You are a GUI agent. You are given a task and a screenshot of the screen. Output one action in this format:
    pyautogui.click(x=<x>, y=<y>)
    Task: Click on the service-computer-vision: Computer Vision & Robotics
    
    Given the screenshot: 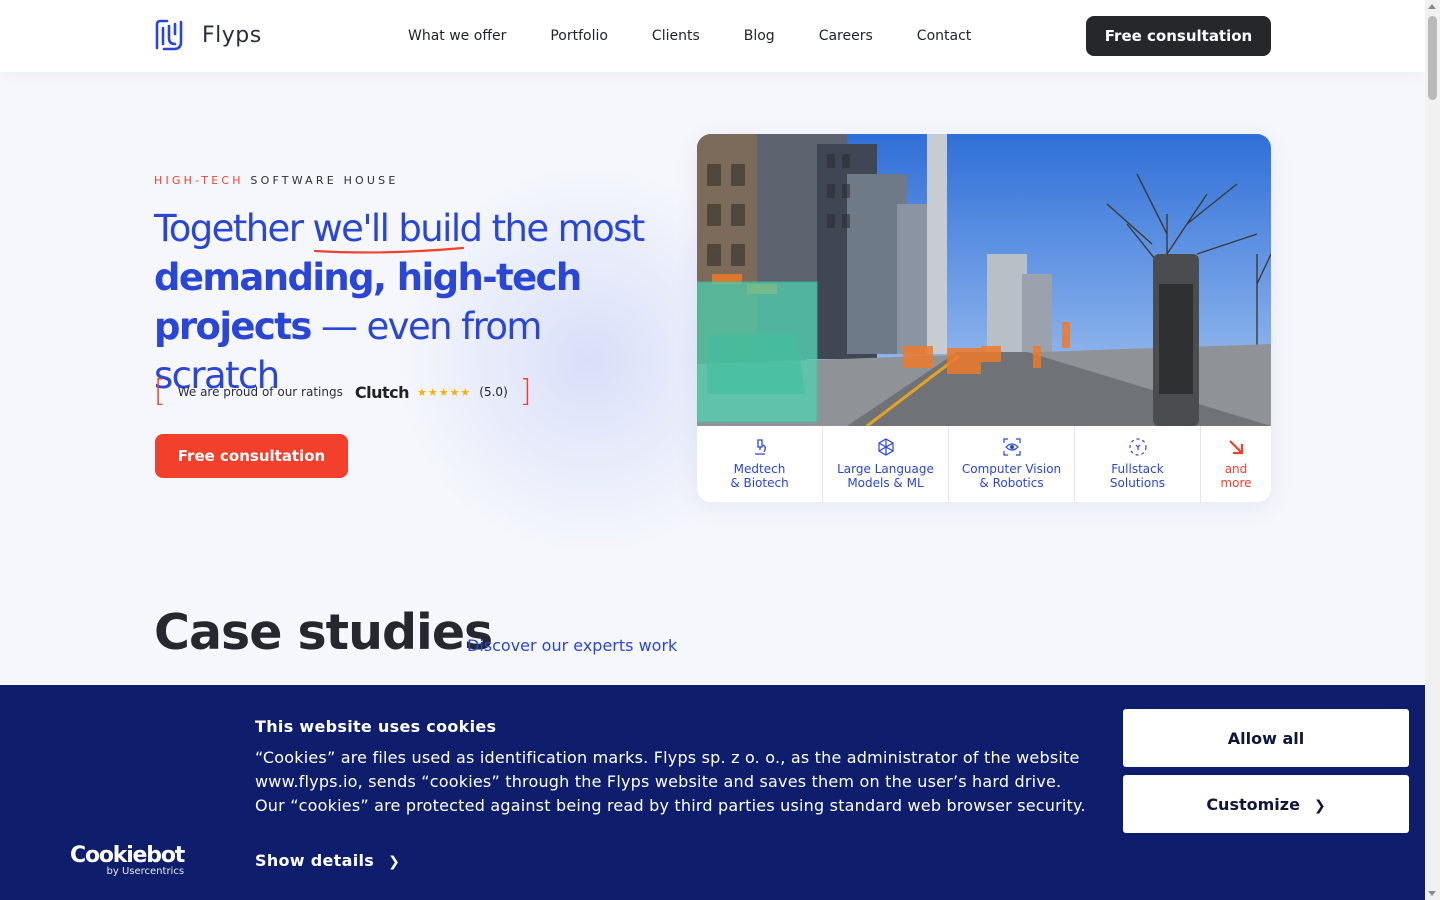 What is the action you would take?
    pyautogui.click(x=1011, y=464)
    